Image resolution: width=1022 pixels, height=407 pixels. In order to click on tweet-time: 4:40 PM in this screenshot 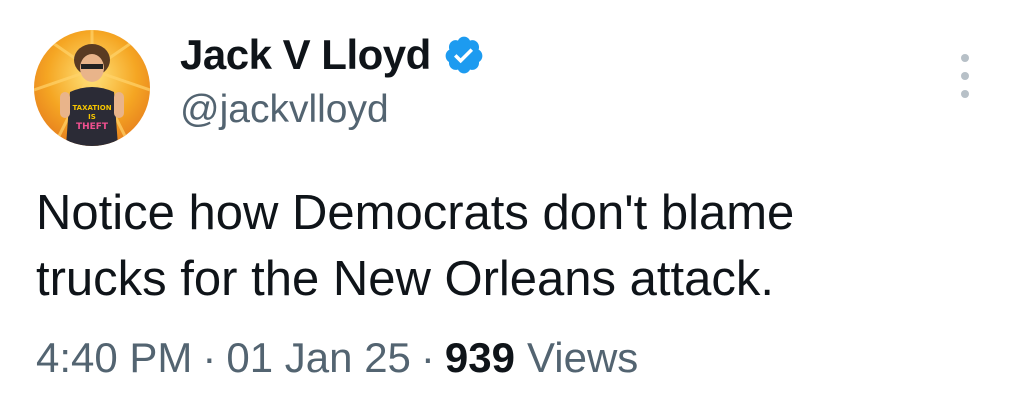, I will do `click(114, 358)`.